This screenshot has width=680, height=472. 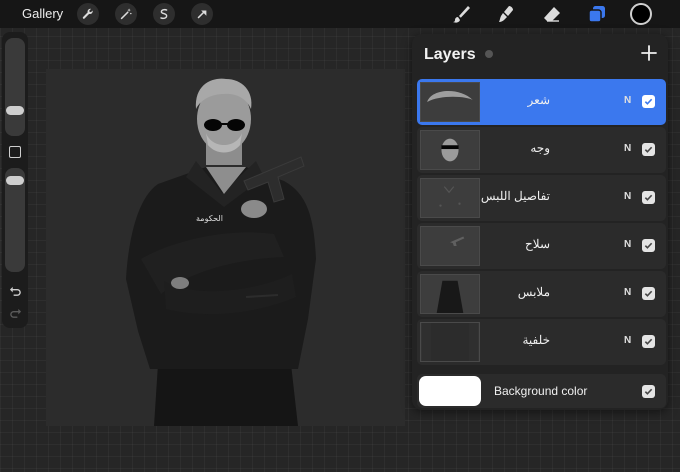 I want to click on selection-icon, so click(x=164, y=14).